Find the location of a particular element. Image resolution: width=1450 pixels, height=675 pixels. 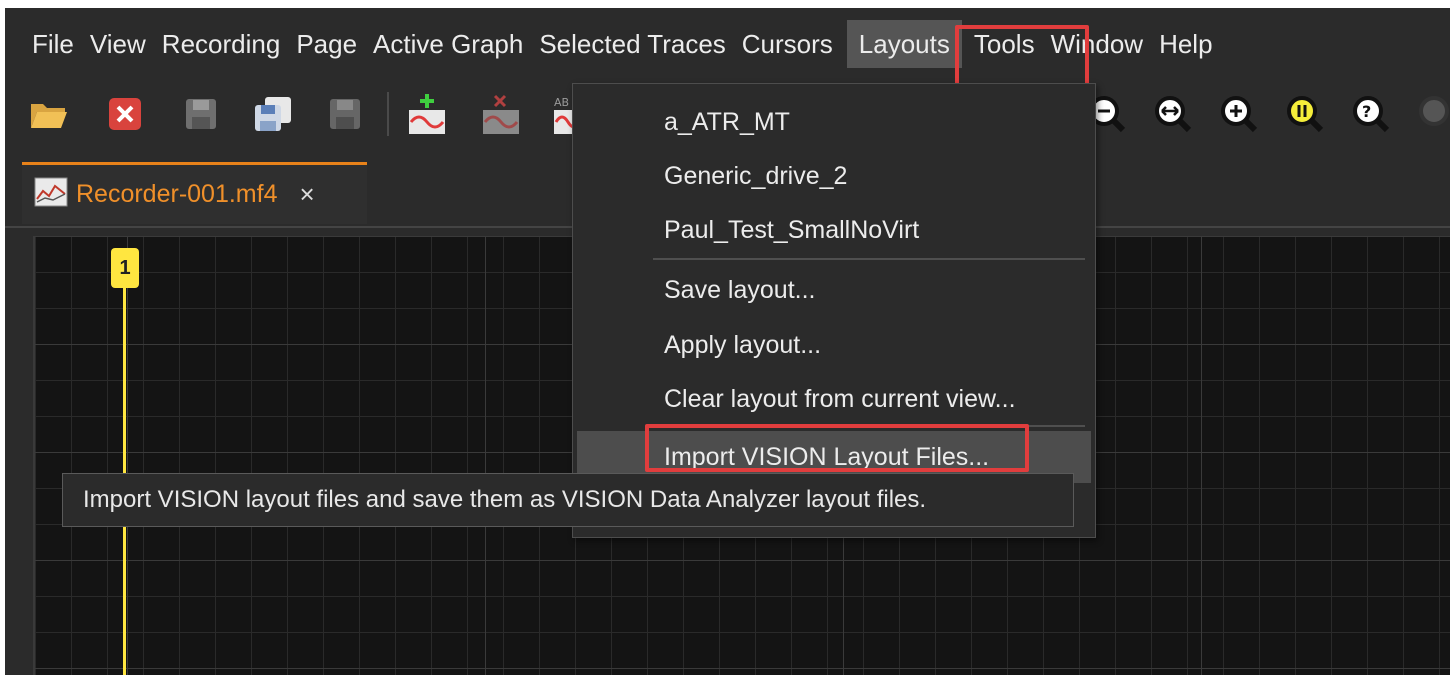

remove-trace-icon is located at coordinates (501, 114).